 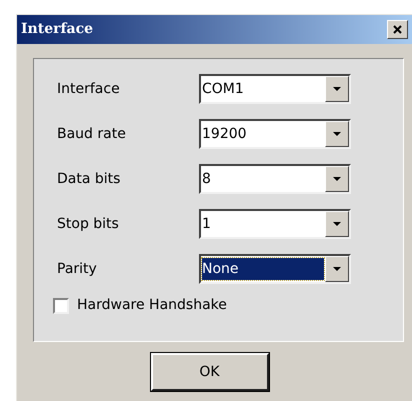 I want to click on field-label: Baud rate, so click(x=92, y=134).